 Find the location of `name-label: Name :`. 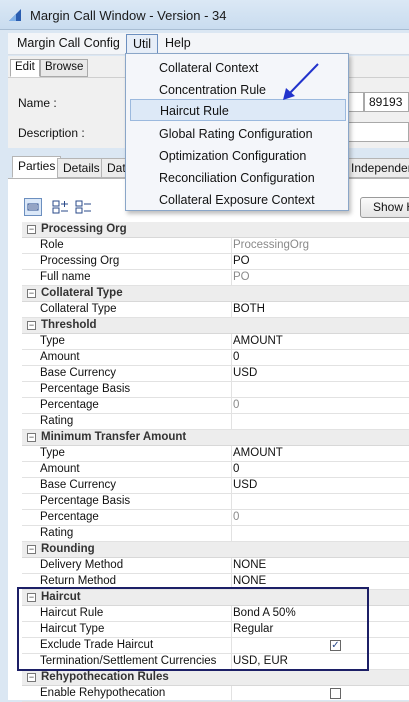

name-label: Name : is located at coordinates (37, 103).